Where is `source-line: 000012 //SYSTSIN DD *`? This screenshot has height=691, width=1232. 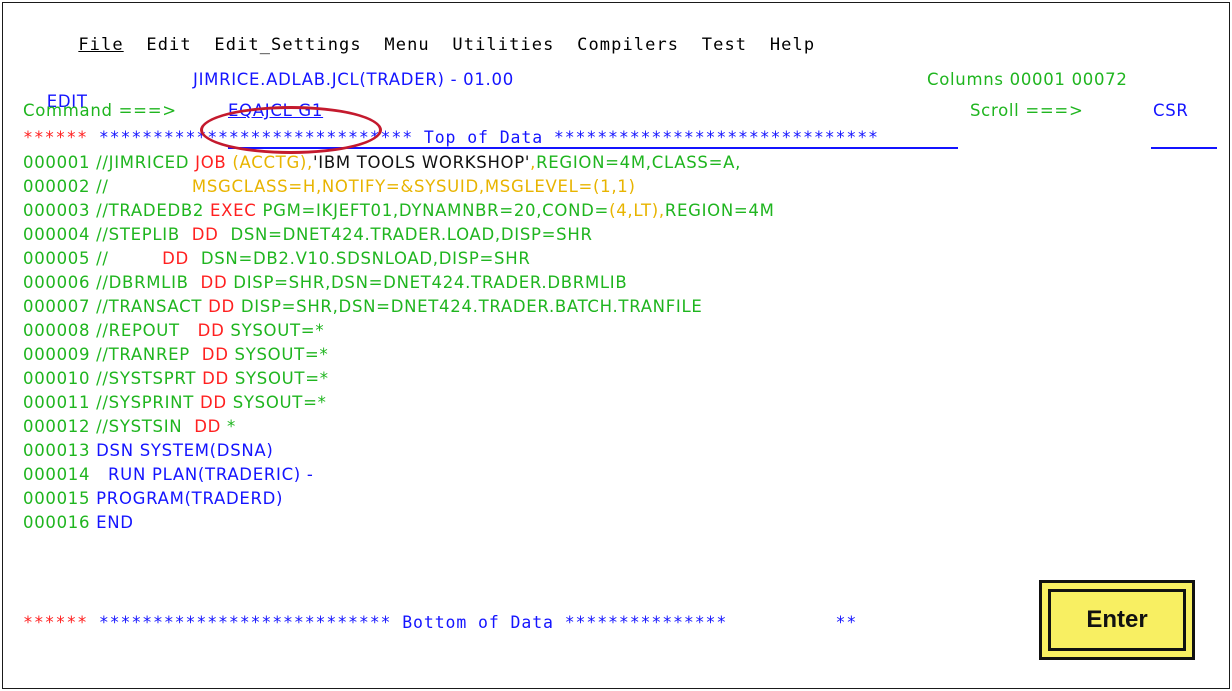
source-line: 000012 //SYSTSIN DD * is located at coordinates (129, 427).